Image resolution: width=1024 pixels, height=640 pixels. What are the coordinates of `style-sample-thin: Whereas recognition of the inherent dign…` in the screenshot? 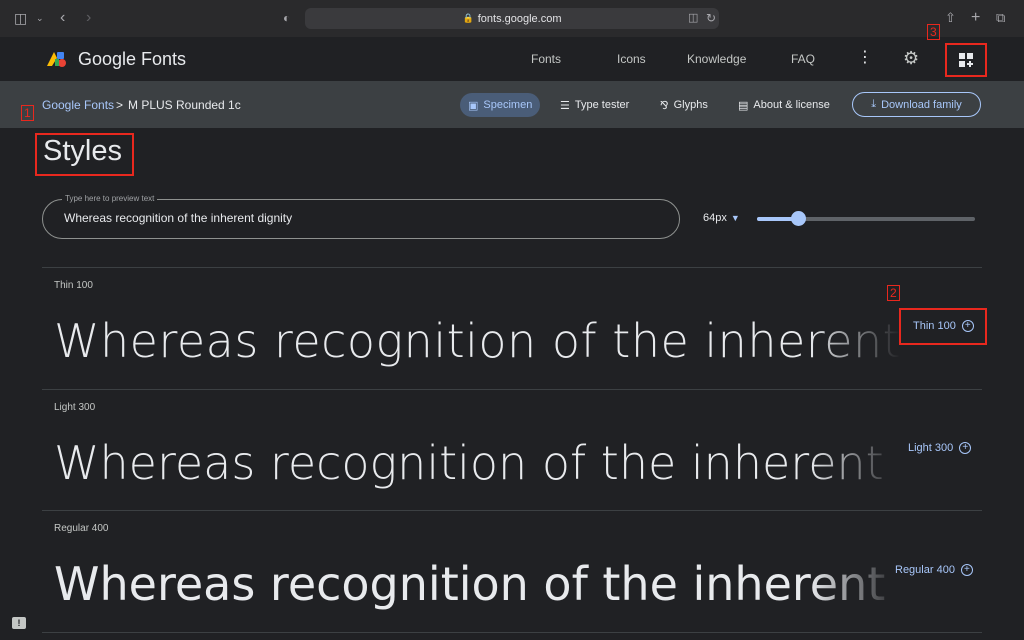 It's located at (477, 344).